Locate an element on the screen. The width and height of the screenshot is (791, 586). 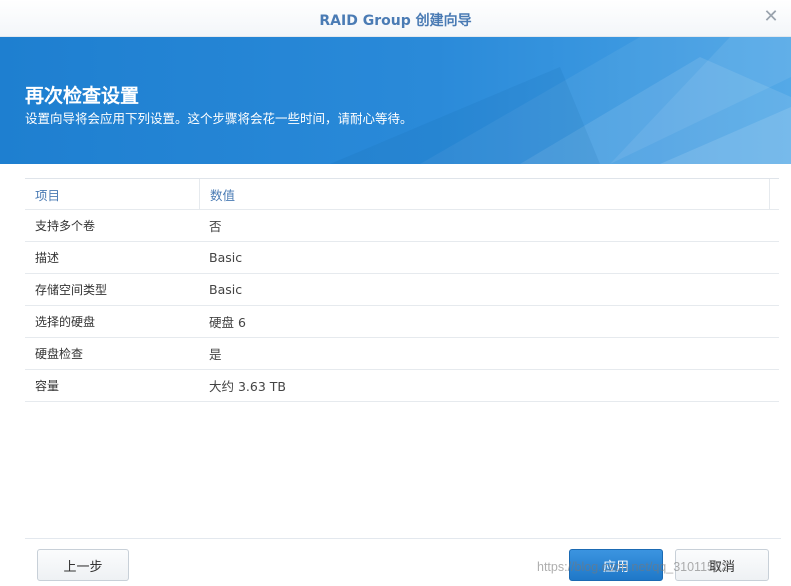
footer-divider is located at coordinates (403, 538).